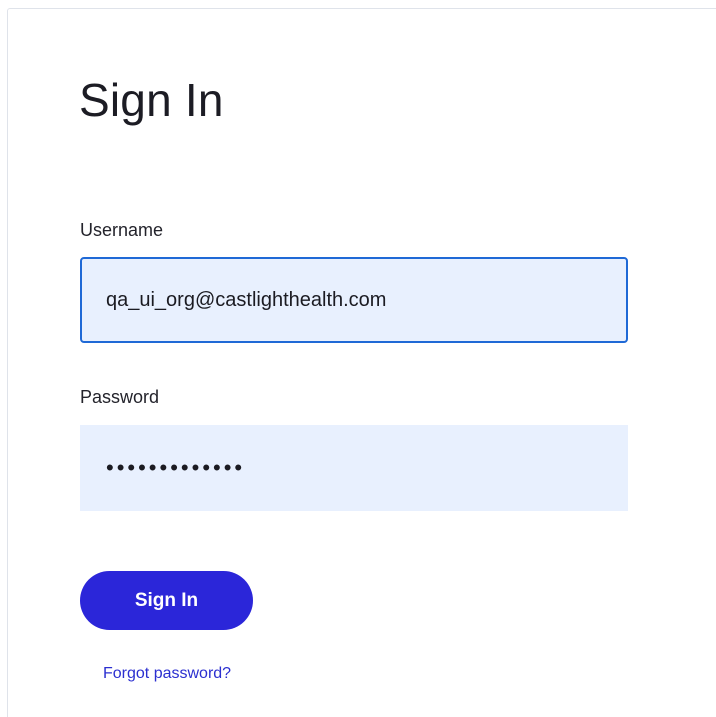 The width and height of the screenshot is (716, 717). I want to click on password-input, so click(354, 468).